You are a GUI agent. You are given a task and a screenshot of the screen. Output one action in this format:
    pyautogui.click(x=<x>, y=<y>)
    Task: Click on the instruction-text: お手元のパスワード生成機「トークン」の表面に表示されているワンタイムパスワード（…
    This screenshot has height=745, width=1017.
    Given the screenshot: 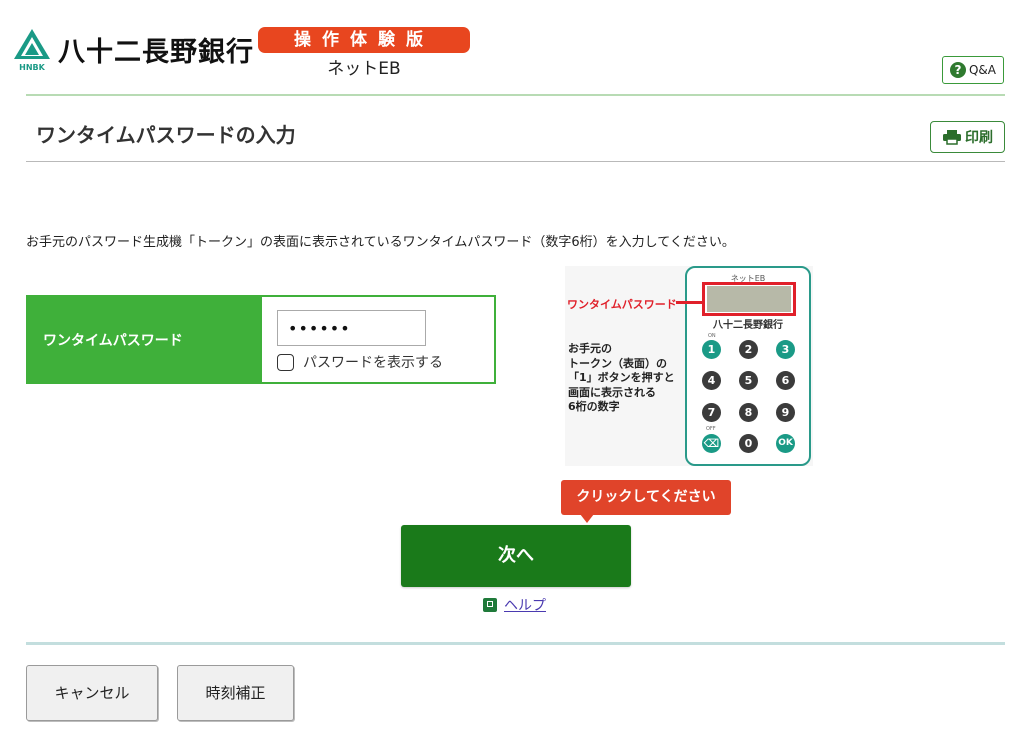 What is the action you would take?
    pyautogui.click(x=380, y=242)
    